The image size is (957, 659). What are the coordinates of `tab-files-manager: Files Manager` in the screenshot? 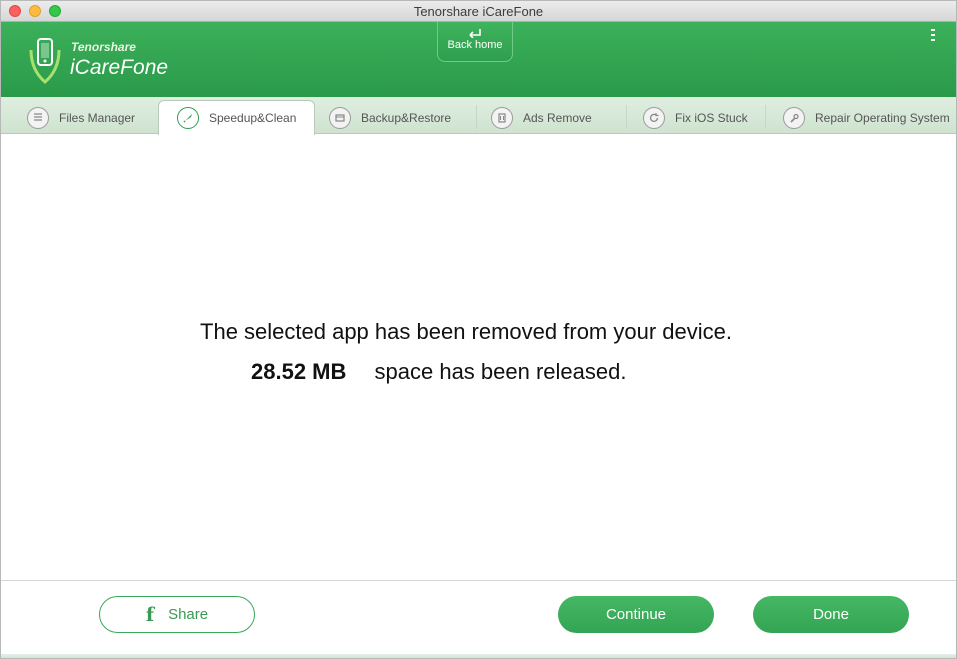 It's located at (81, 117).